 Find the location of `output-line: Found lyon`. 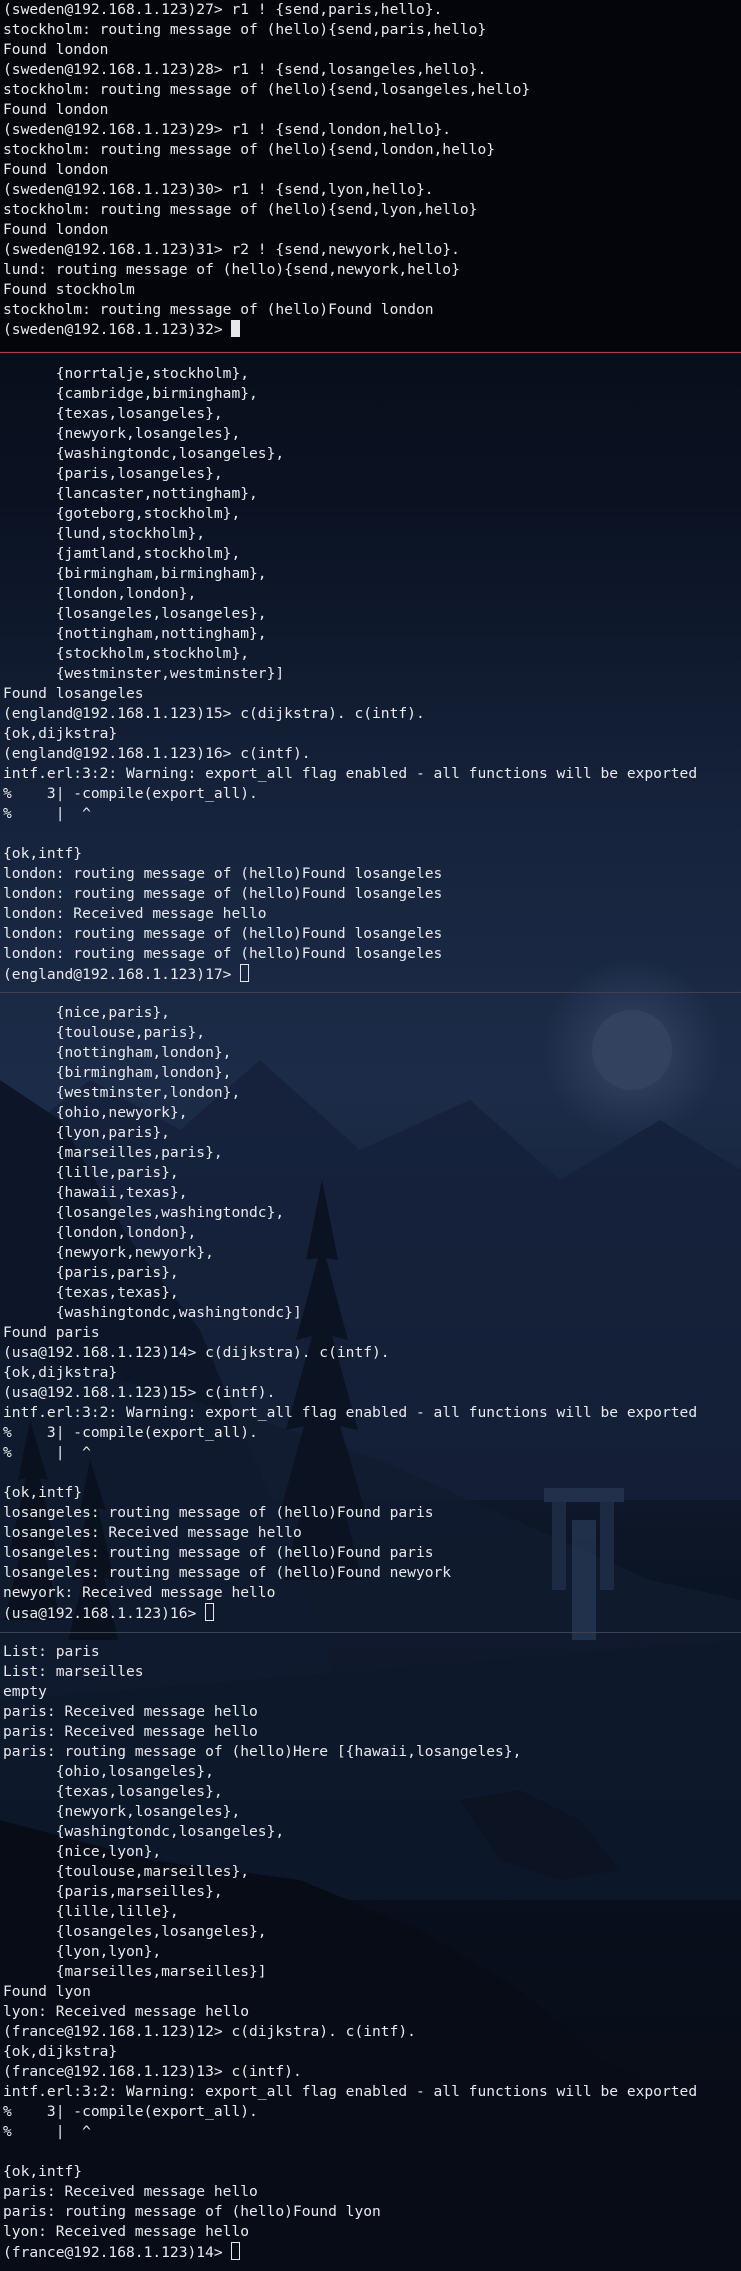

output-line: Found lyon is located at coordinates (47, 1991).